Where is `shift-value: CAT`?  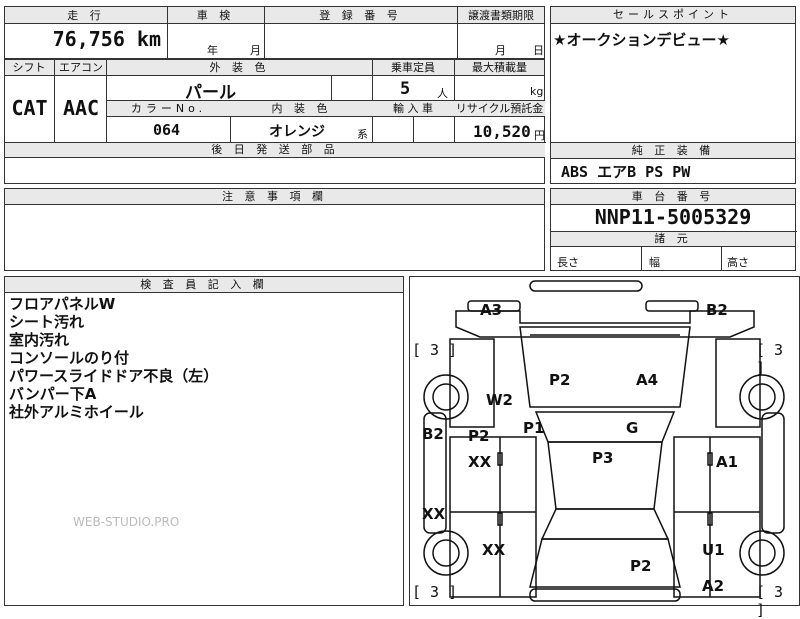 shift-value: CAT is located at coordinates (29, 108).